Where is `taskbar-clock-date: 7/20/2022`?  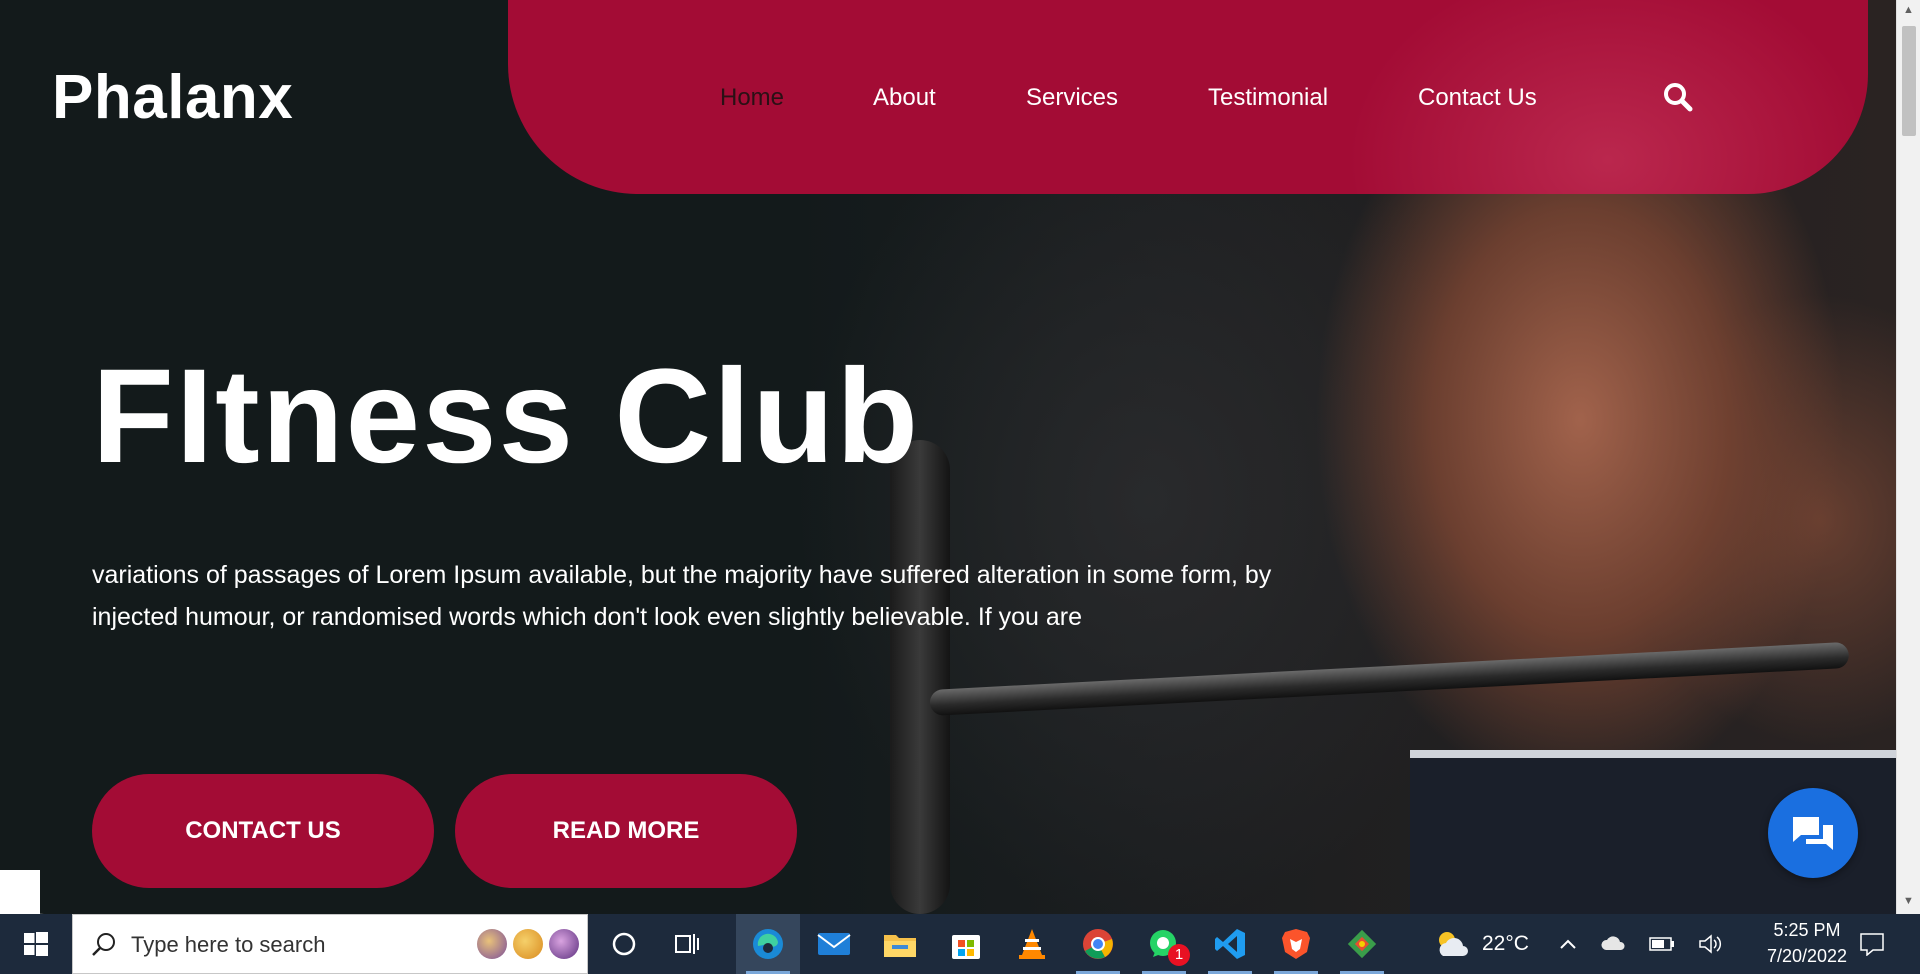
taskbar-clock-date: 7/20/2022 is located at coordinates (1807, 956).